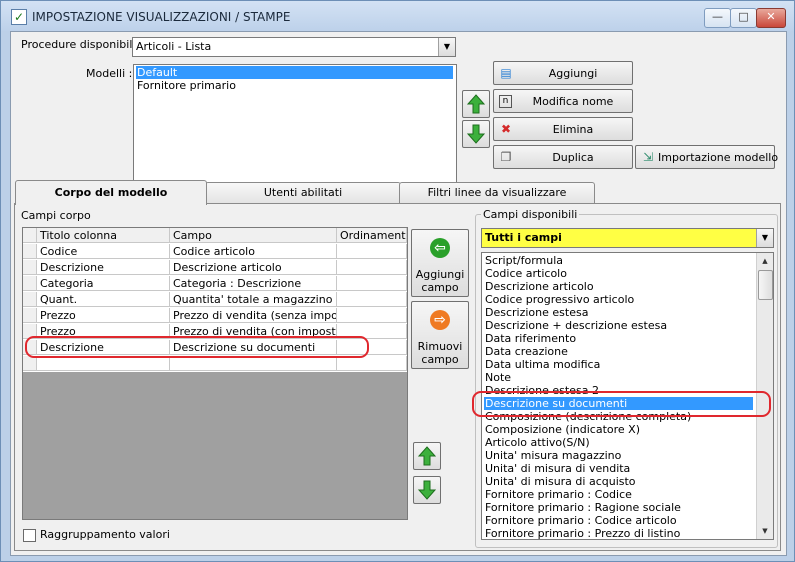  I want to click on scroll-down-icon: ▼, so click(765, 531).